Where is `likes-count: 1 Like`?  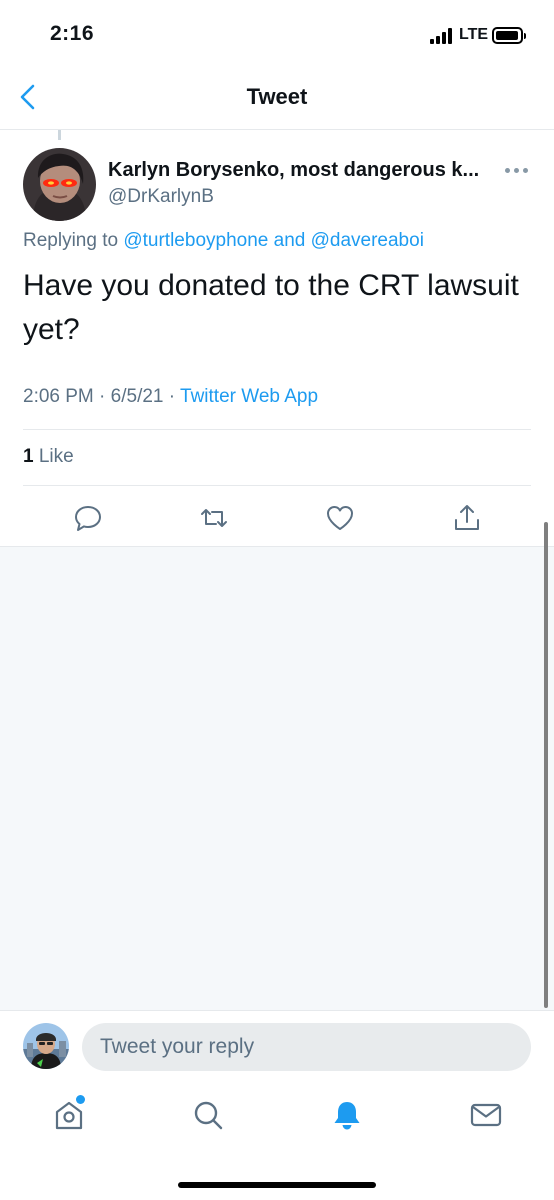
likes-count: 1 Like is located at coordinates (48, 457).